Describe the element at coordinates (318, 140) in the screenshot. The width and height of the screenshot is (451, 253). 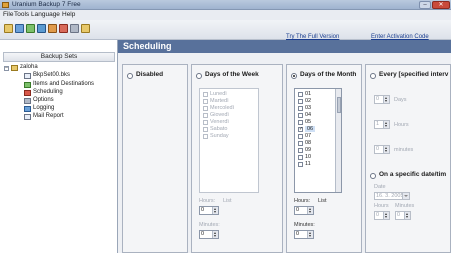
I see `month-day-list: 01 02 03 04 05 06 07 08 09 10 11` at that location.